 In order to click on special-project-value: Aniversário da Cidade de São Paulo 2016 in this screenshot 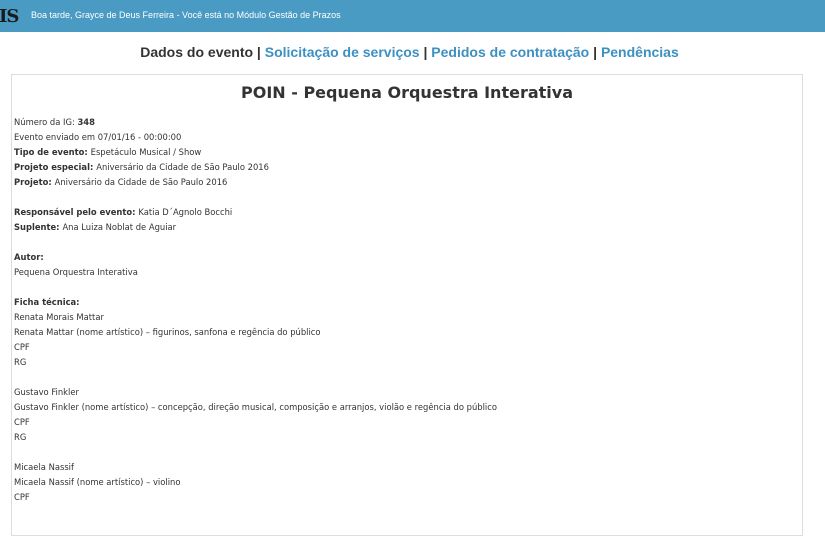, I will do `click(182, 167)`.